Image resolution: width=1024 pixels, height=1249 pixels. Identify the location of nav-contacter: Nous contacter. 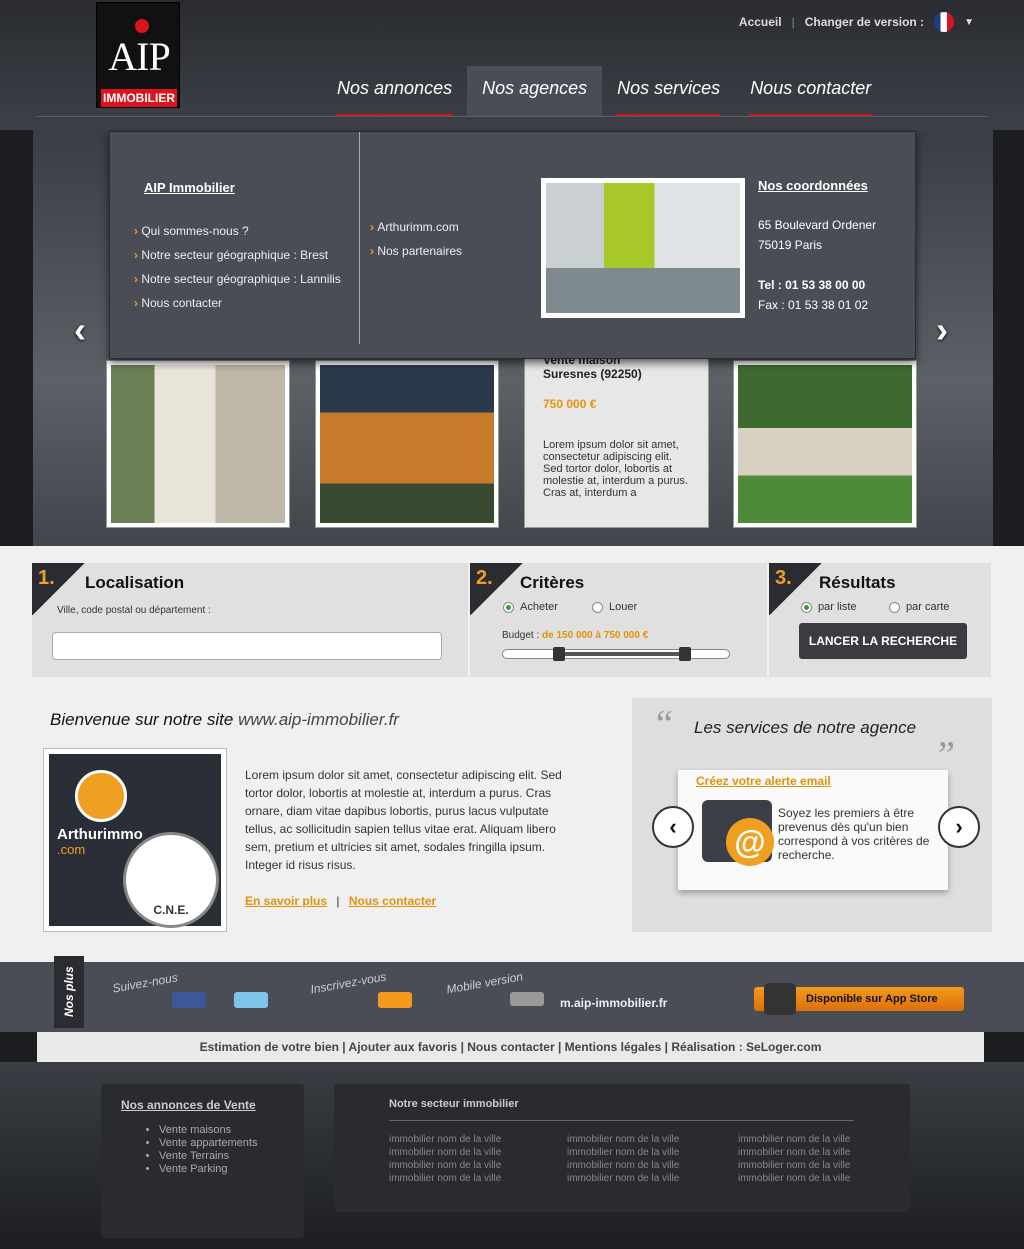
(810, 91).